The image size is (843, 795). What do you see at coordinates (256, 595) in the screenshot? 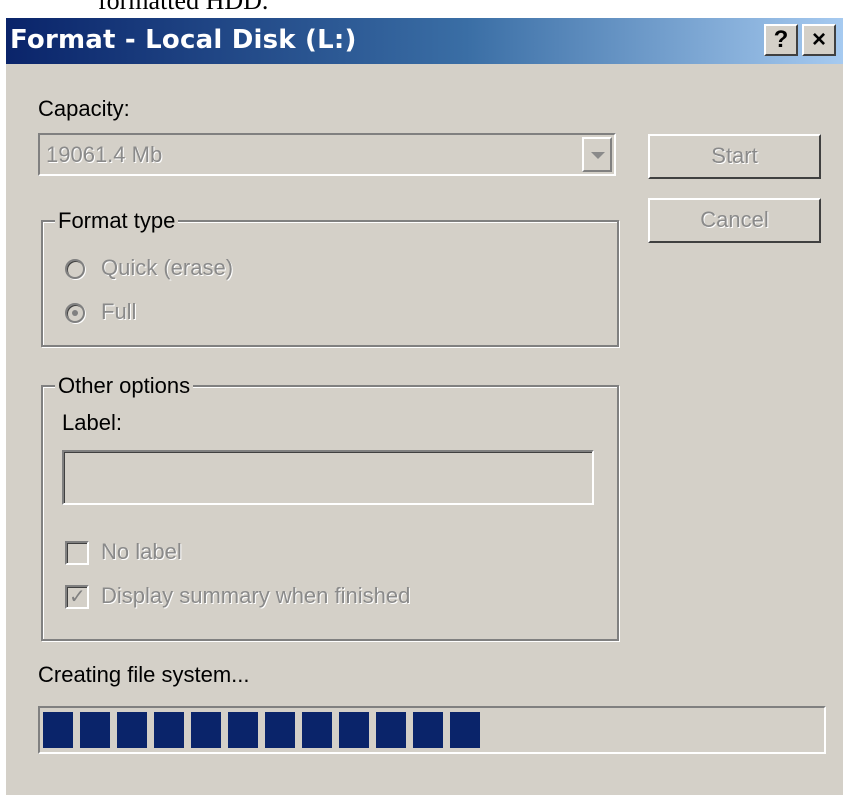
I see `display-summary-label: Display summary when finished` at bounding box center [256, 595].